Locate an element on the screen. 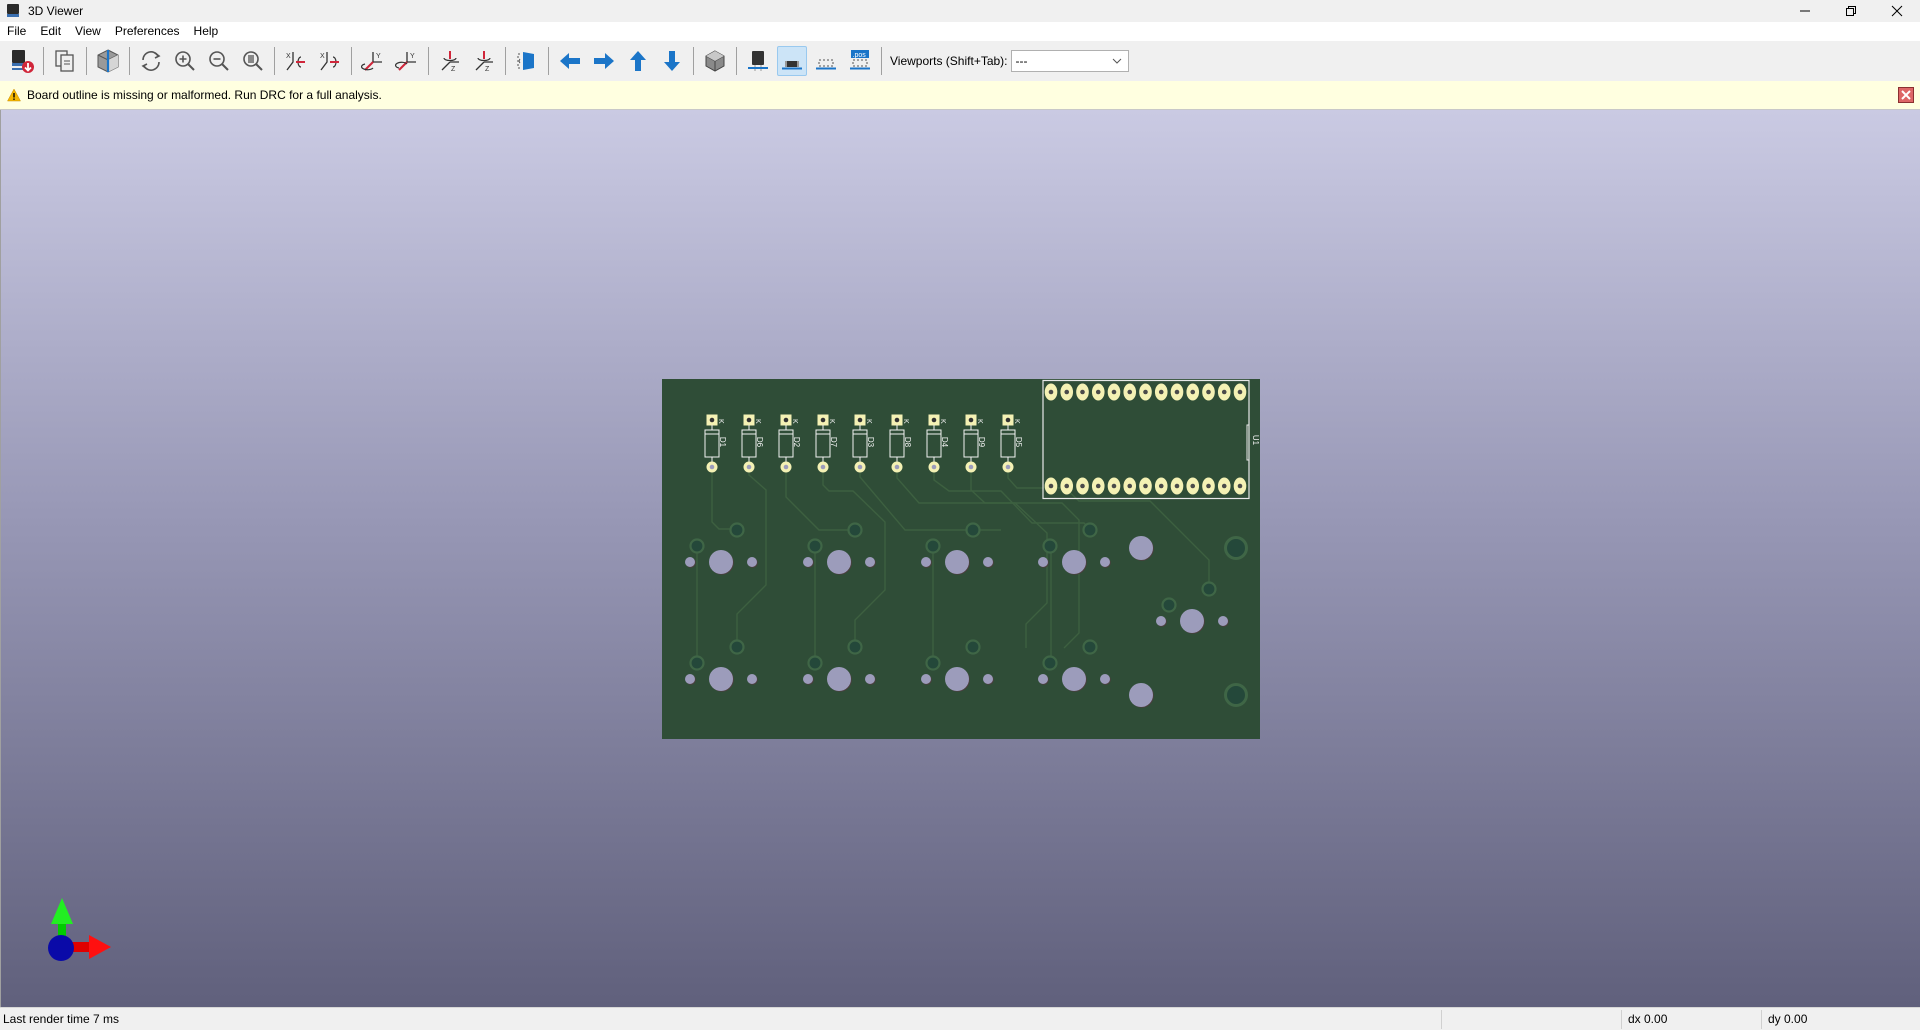 Image resolution: width=1920 pixels, height=1030 pixels. rotate-z-cw-icon: Z is located at coordinates (450, 62).